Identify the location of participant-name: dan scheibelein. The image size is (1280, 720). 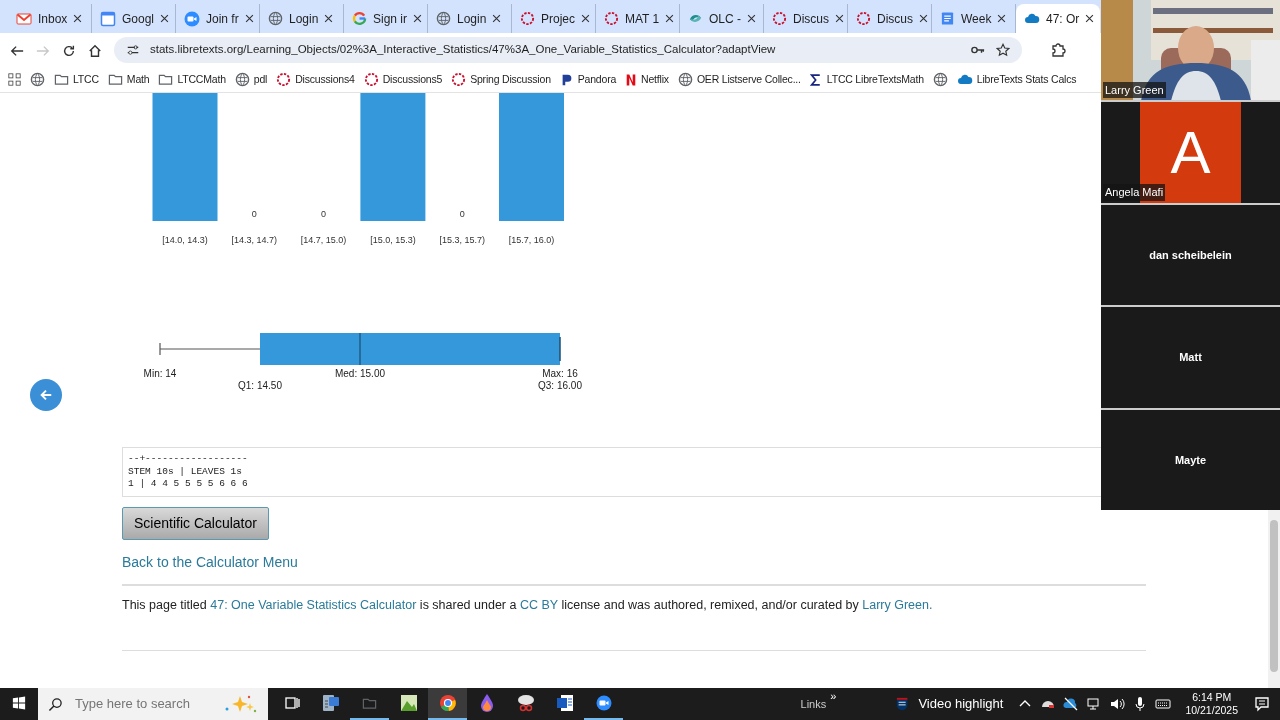
(1190, 255).